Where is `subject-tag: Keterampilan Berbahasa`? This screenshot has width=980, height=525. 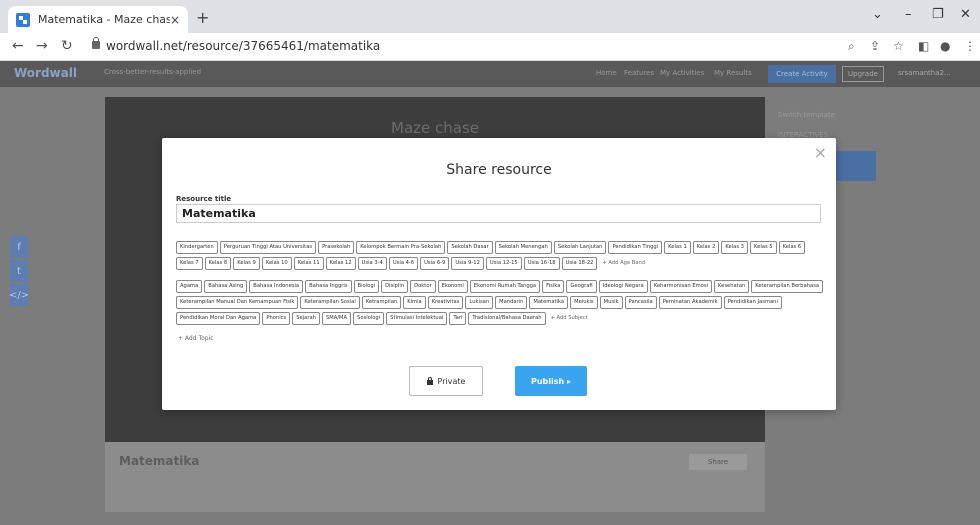 subject-tag: Keterampilan Berbahasa is located at coordinates (787, 286).